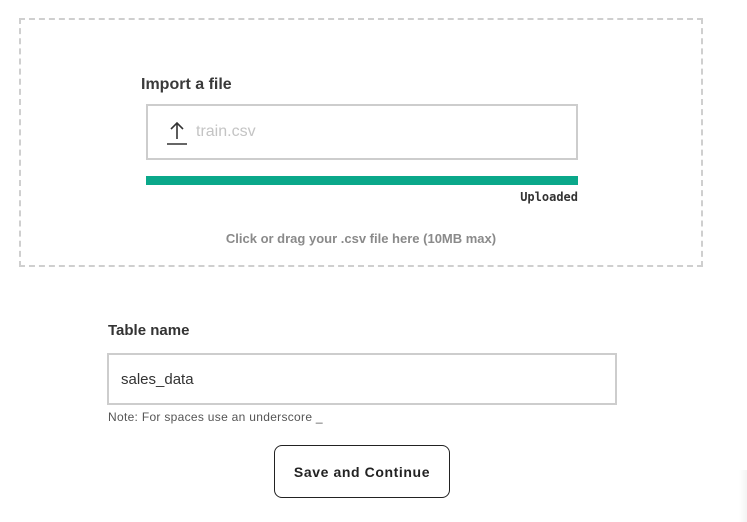 Image resolution: width=747 pixels, height=522 pixels. I want to click on page-scroll-edge, so click(743, 496).